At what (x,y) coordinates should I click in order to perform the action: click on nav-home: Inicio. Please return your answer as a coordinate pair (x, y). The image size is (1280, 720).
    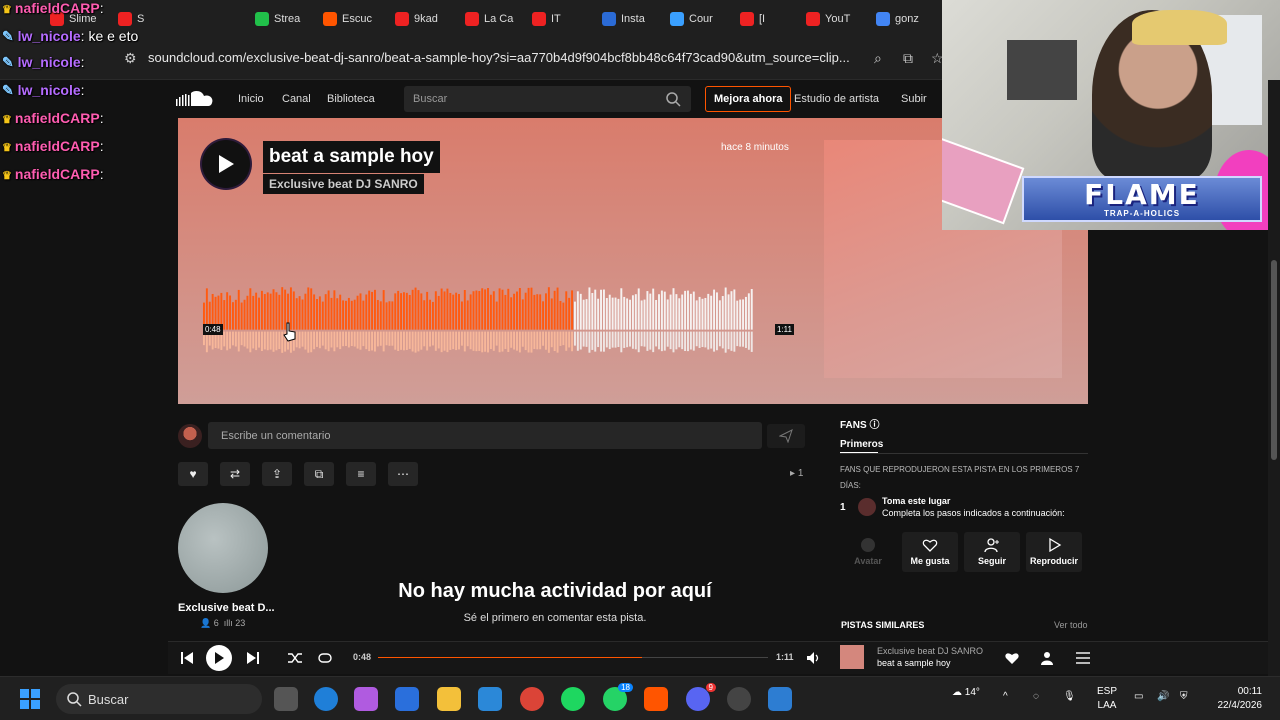
    Looking at the image, I should click on (251, 99).